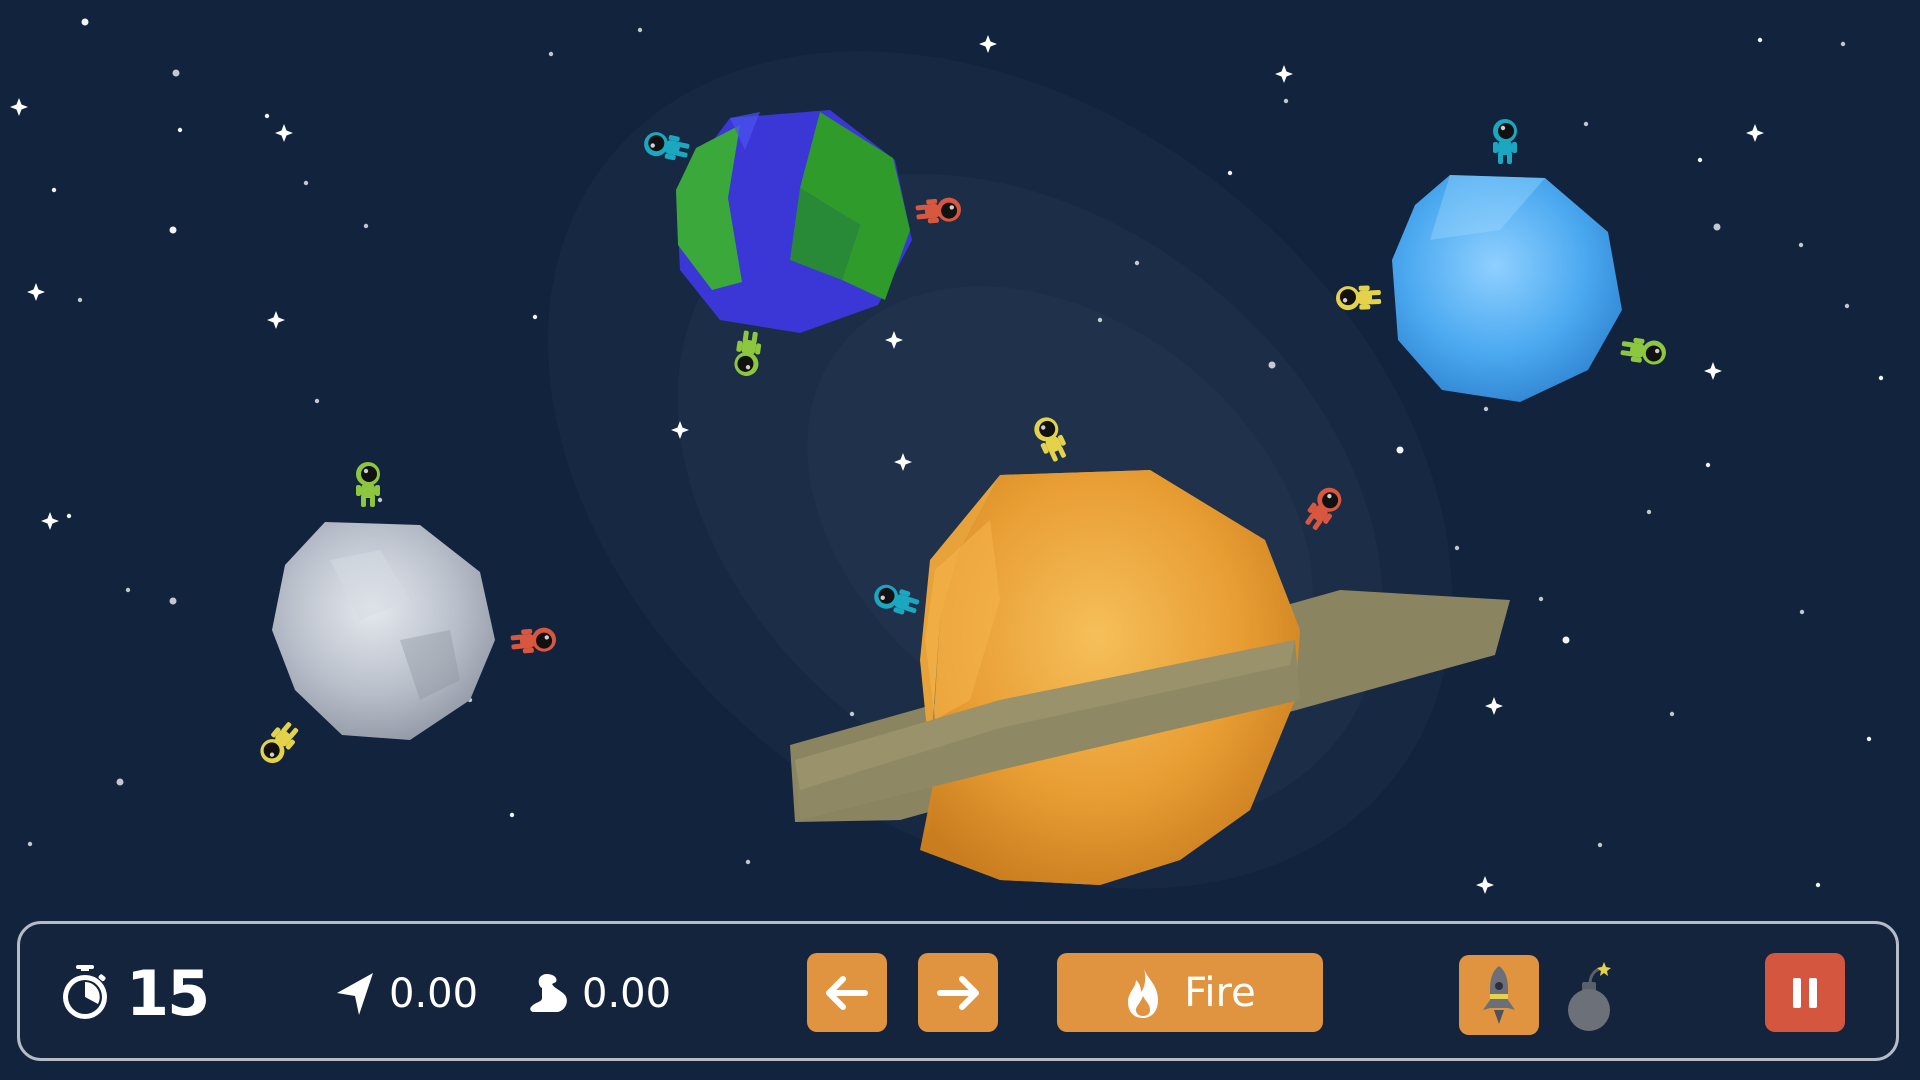  I want to click on rotate-right-button, so click(958, 992).